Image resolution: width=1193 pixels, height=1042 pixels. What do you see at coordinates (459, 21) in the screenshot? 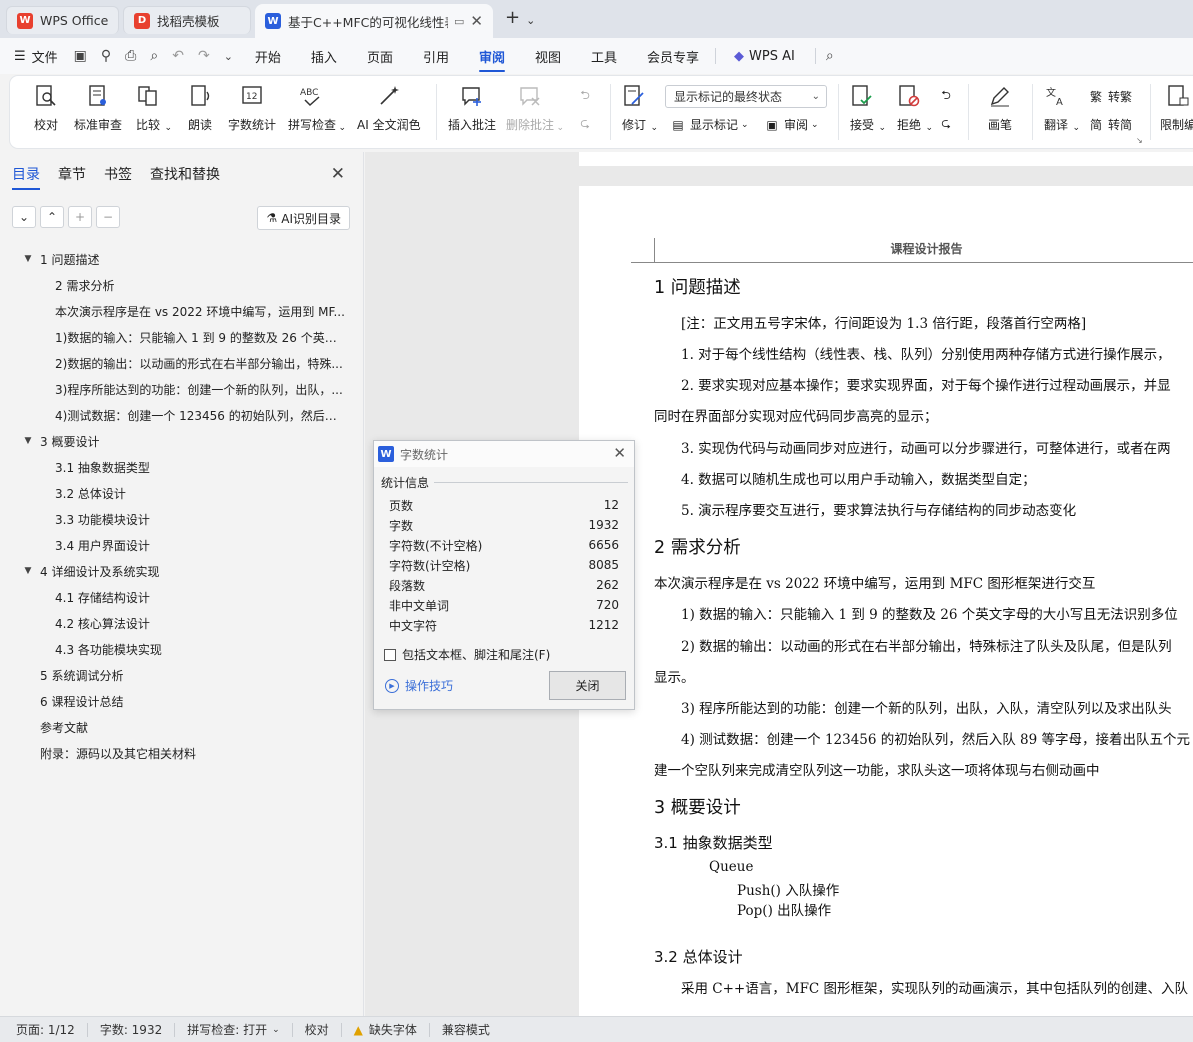
I see `monitor-icon: ▭` at bounding box center [459, 21].